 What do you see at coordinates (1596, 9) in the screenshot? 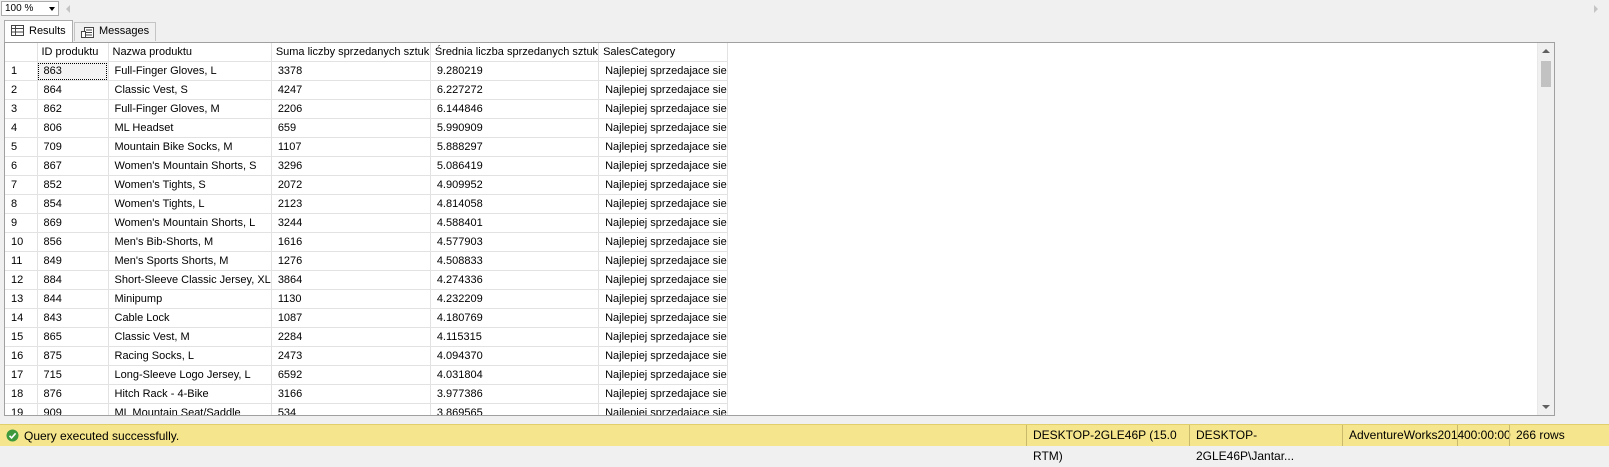
I see `scroll-right-icon` at bounding box center [1596, 9].